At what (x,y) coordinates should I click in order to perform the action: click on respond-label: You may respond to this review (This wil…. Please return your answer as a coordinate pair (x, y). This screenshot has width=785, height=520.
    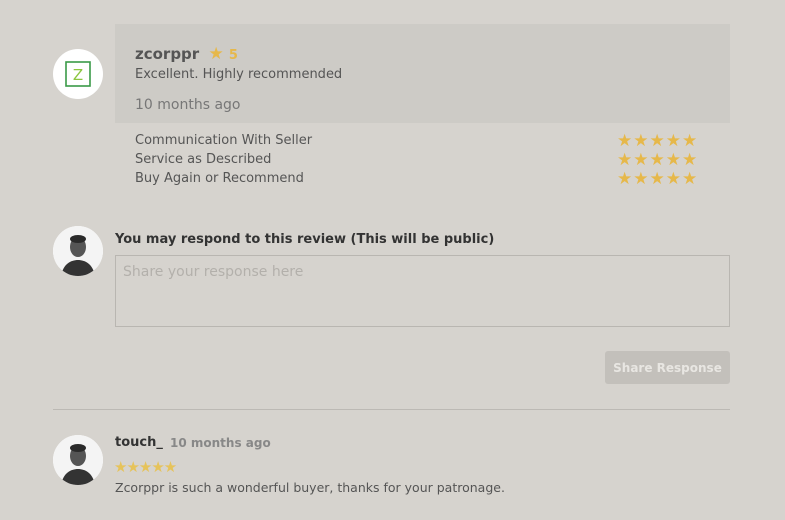
    Looking at the image, I should click on (305, 239).